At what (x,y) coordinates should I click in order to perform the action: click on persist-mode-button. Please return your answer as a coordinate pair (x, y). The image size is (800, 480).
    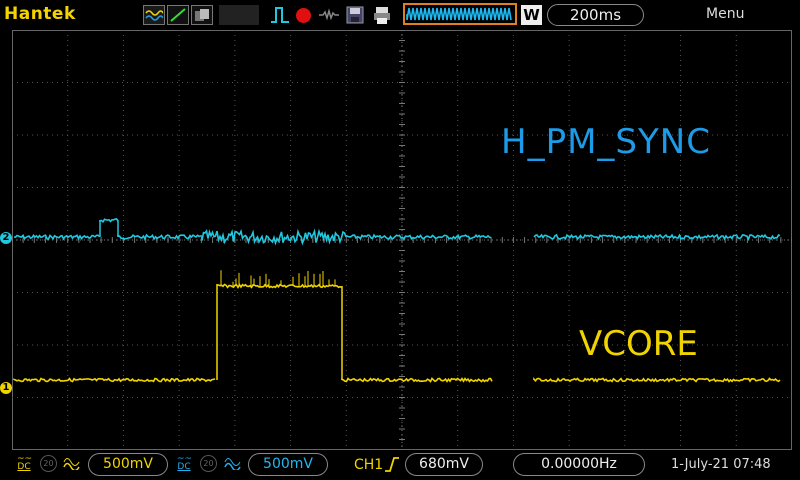
    Looking at the image, I should click on (202, 15).